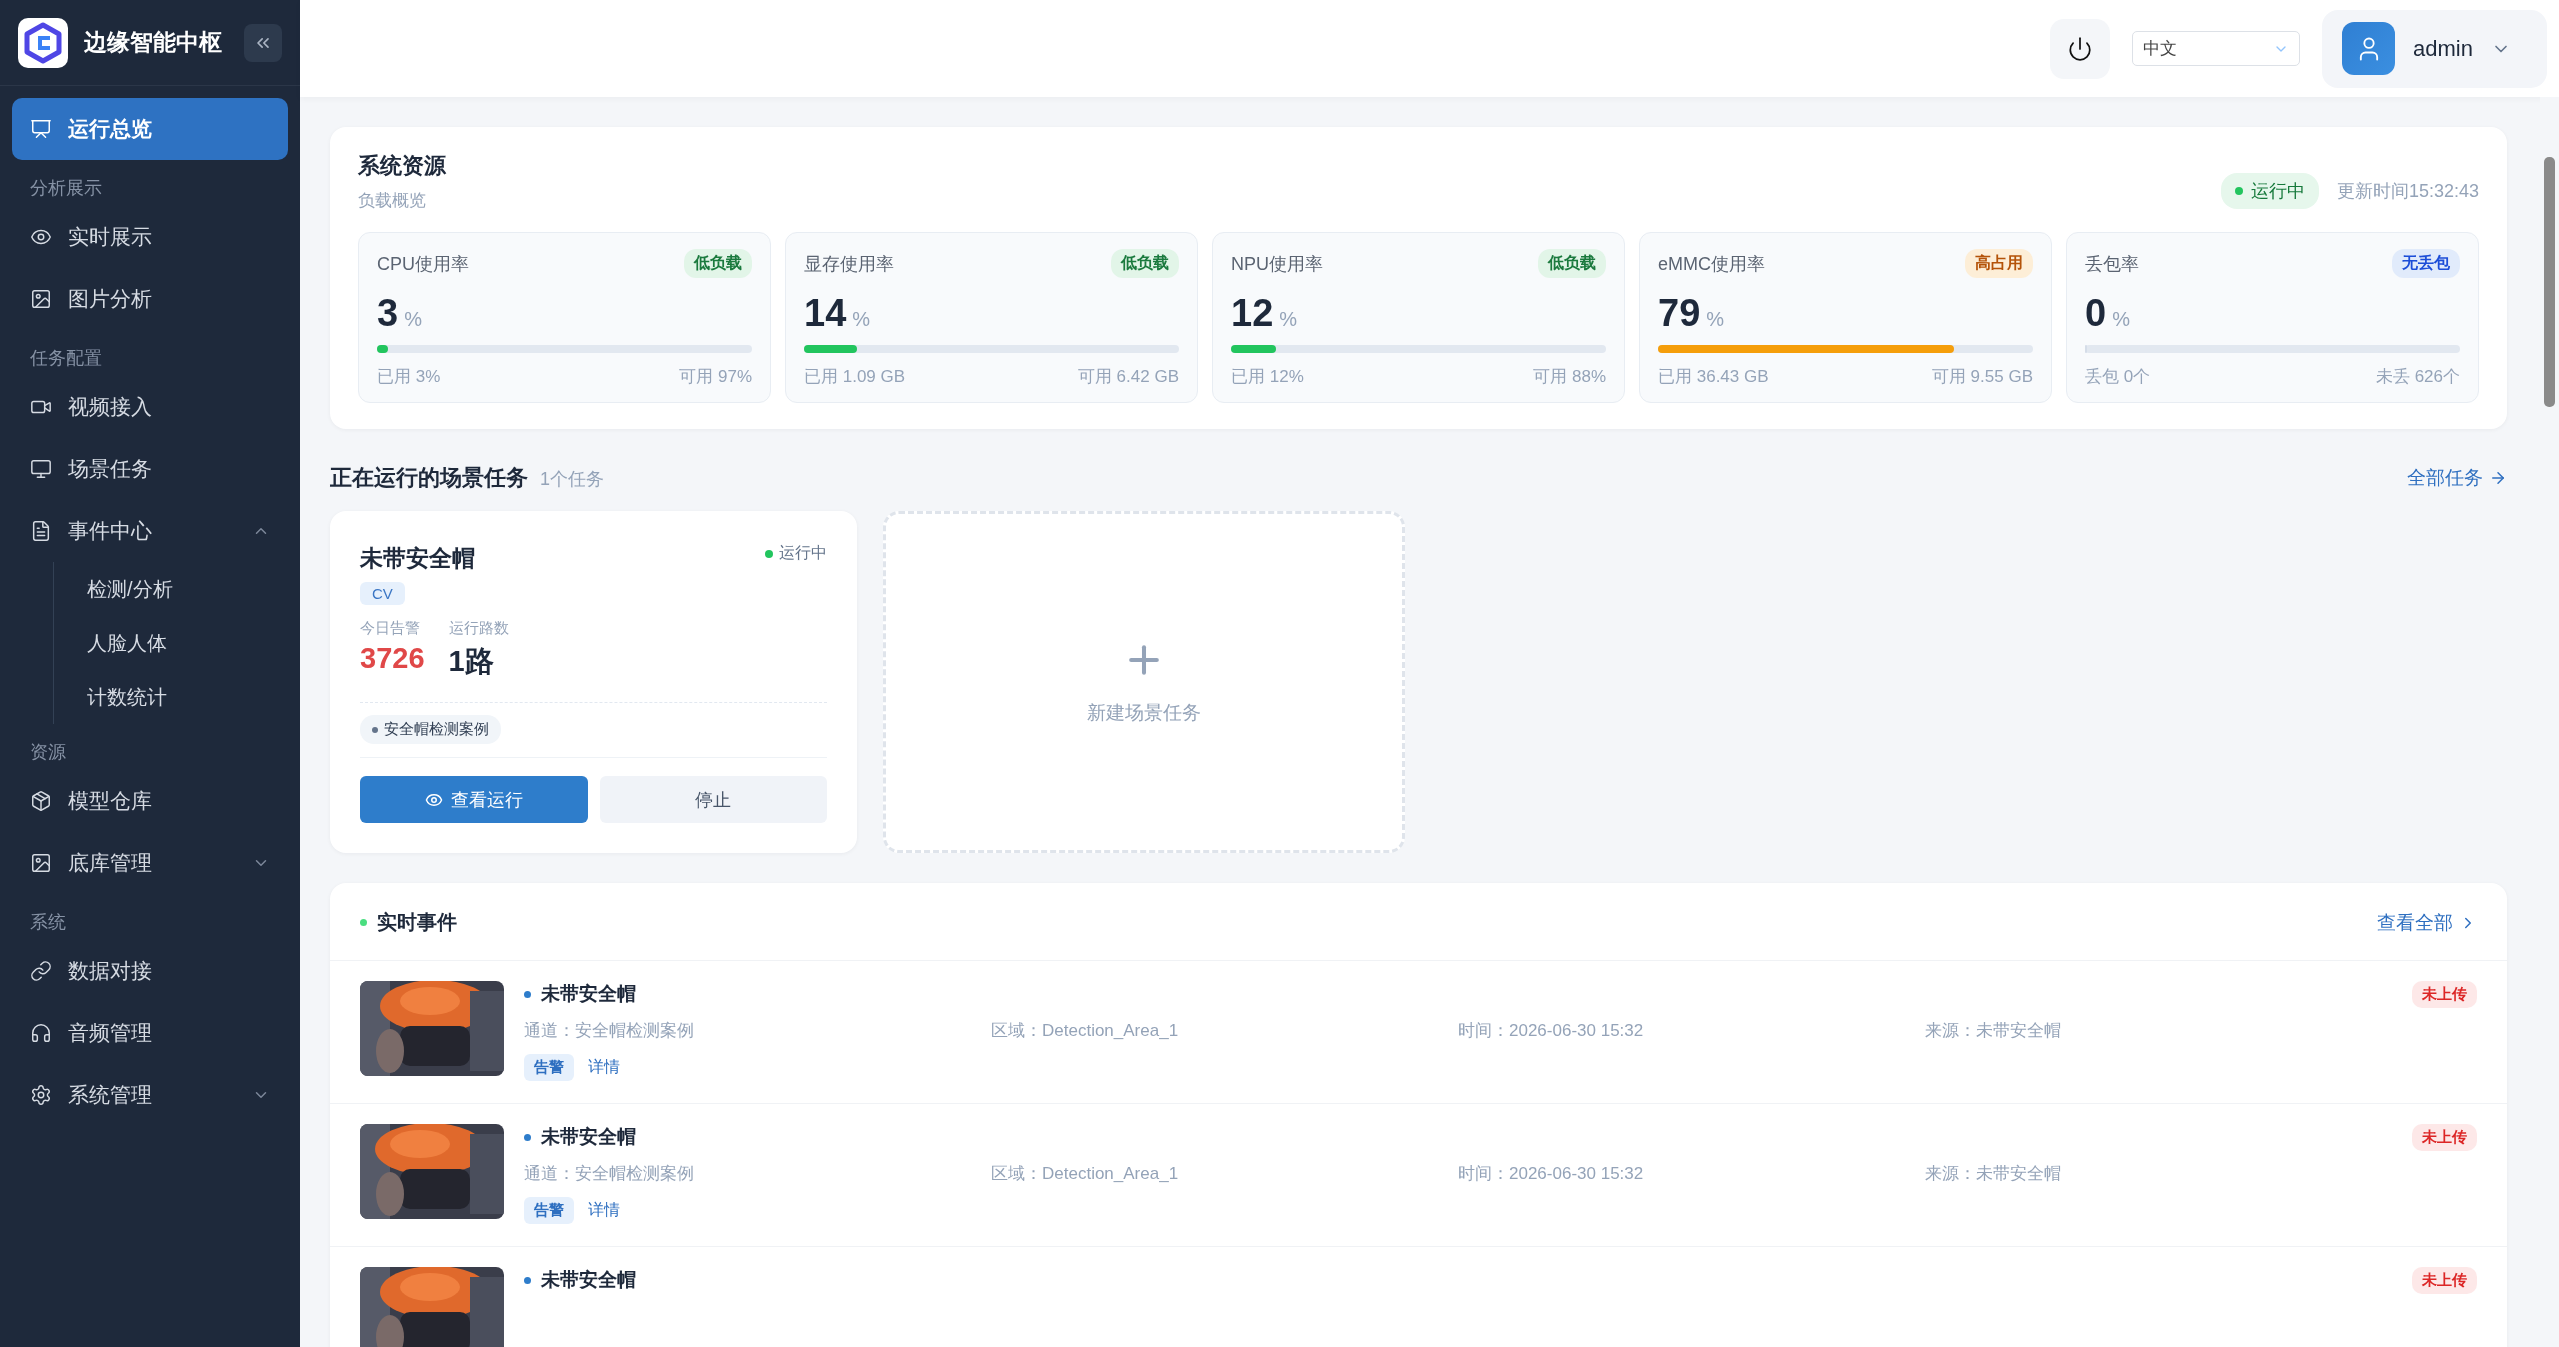  What do you see at coordinates (1711, 264) in the screenshot?
I see `metric-label: eMMC使用率` at bounding box center [1711, 264].